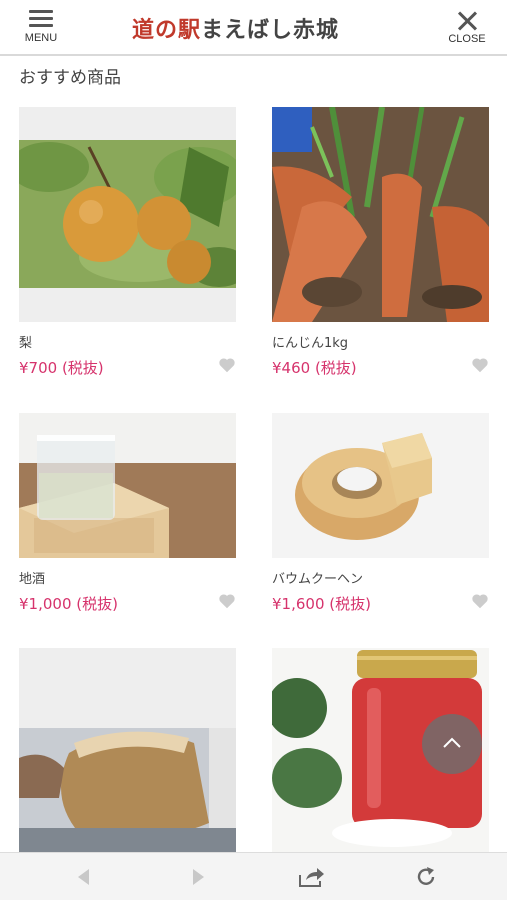  I want to click on product-price: ¥460 (税抜), so click(314, 368).